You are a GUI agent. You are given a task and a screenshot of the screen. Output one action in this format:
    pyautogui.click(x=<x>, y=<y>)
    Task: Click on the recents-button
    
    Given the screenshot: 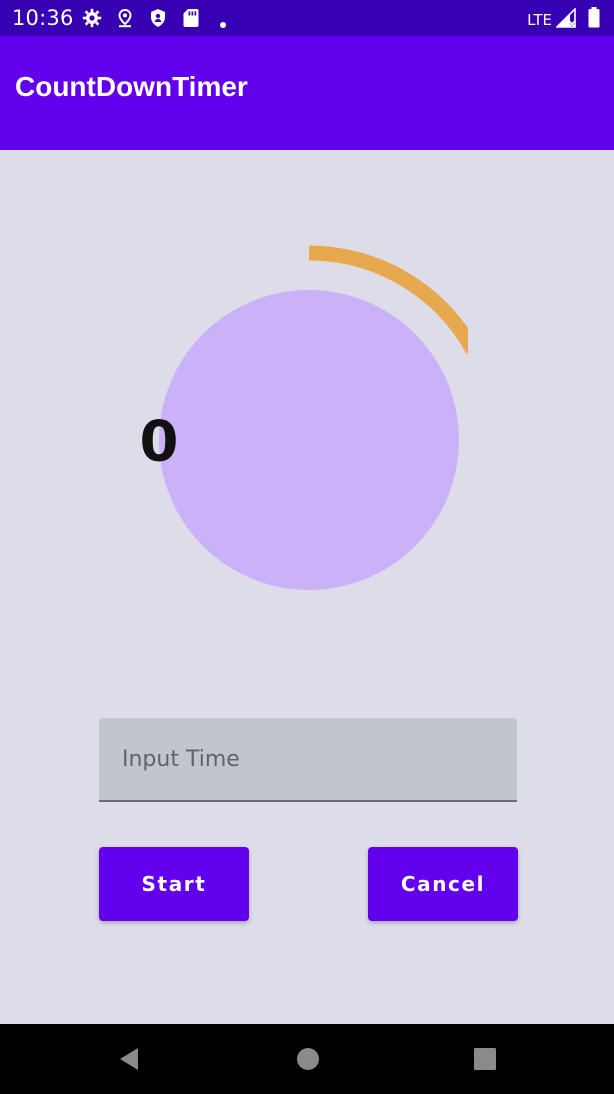 What is the action you would take?
    pyautogui.click(x=485, y=1059)
    